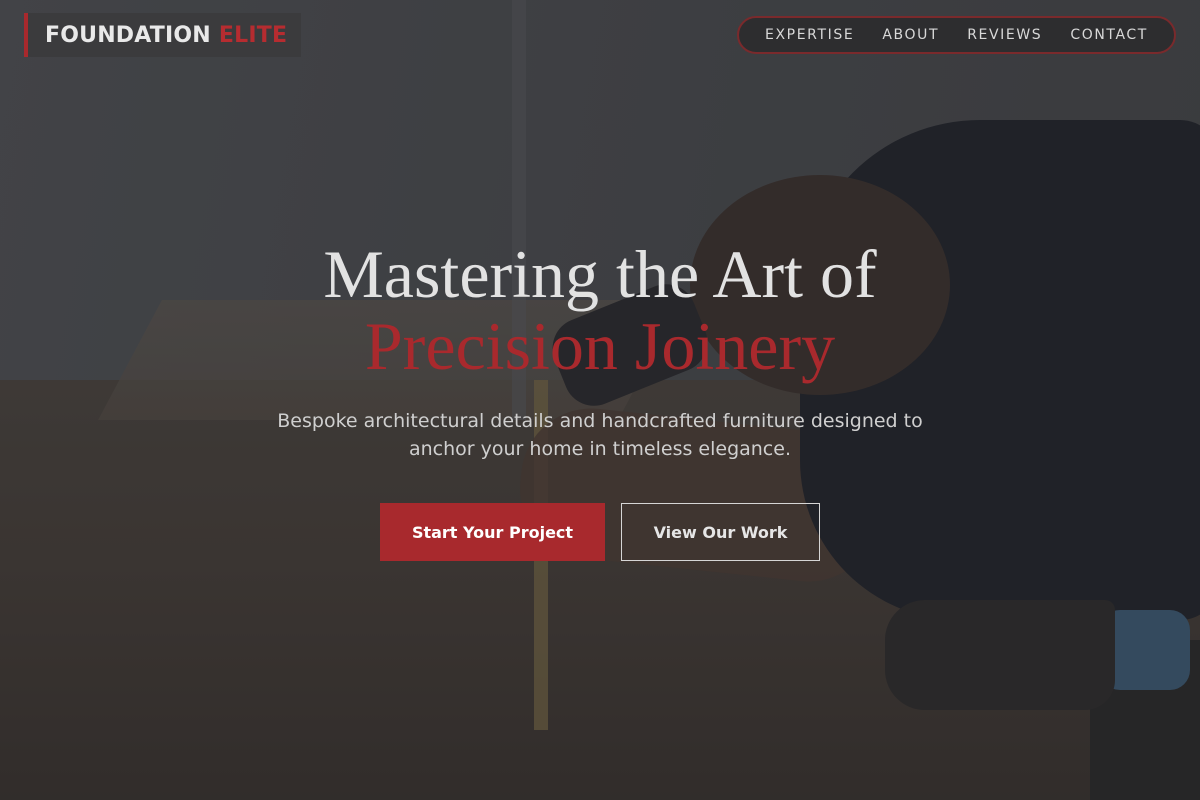 The image size is (1200, 800). Describe the element at coordinates (492, 532) in the screenshot. I see `start-project-button: Start Your Project` at that location.